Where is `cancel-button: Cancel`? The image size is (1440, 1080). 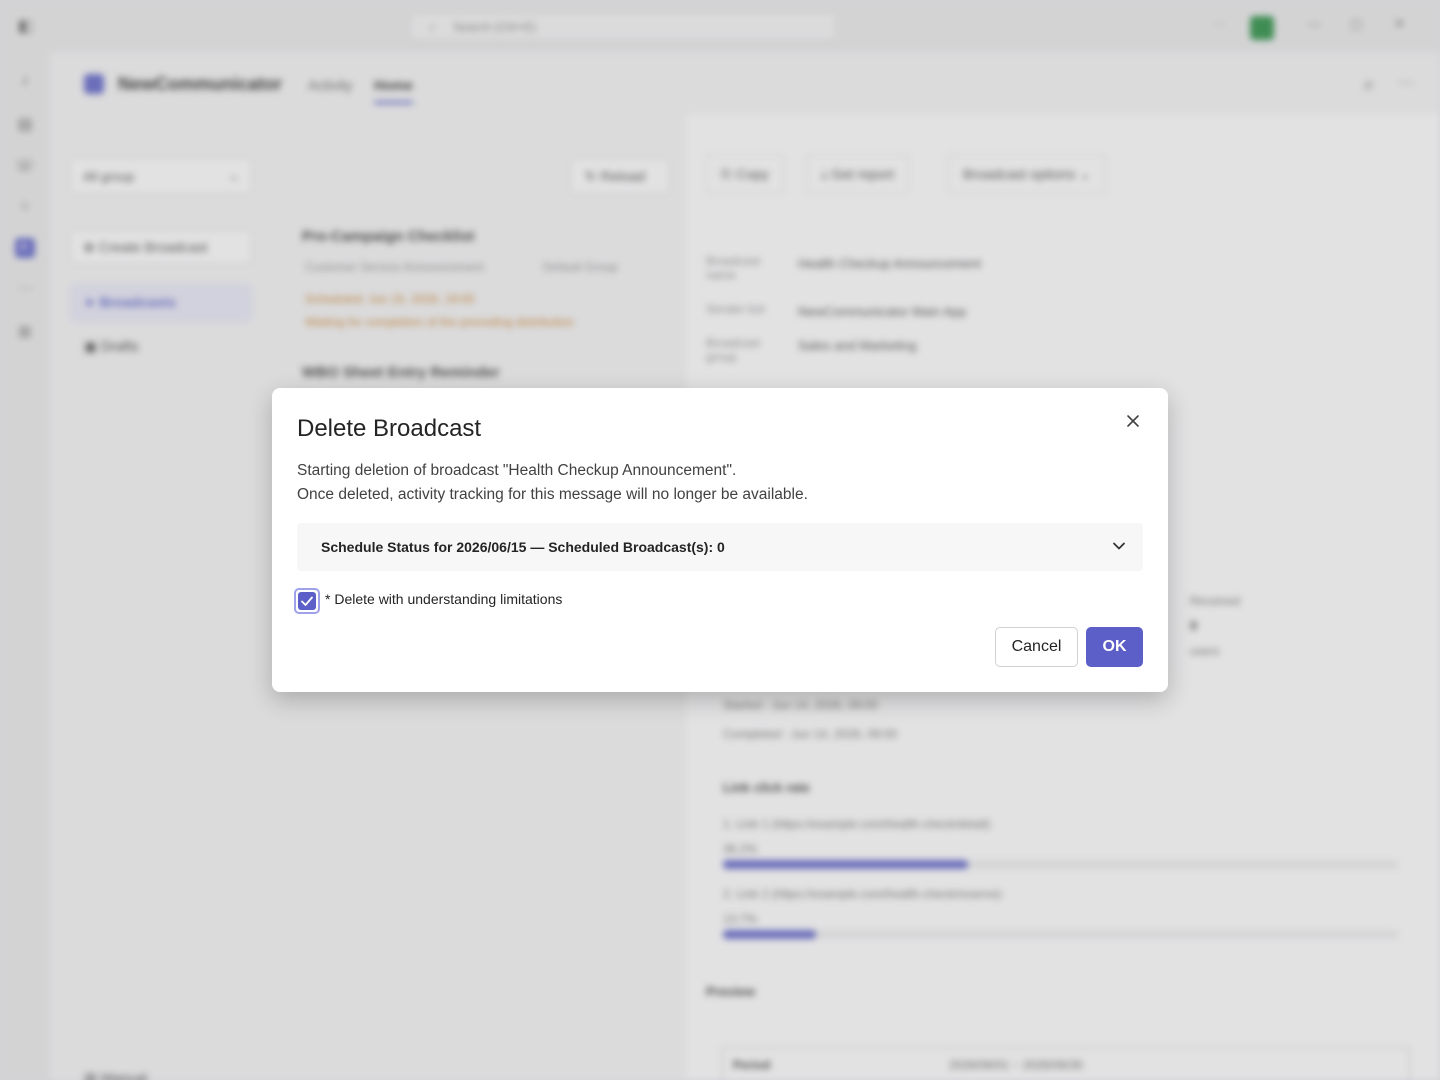
cancel-button: Cancel is located at coordinates (1036, 647).